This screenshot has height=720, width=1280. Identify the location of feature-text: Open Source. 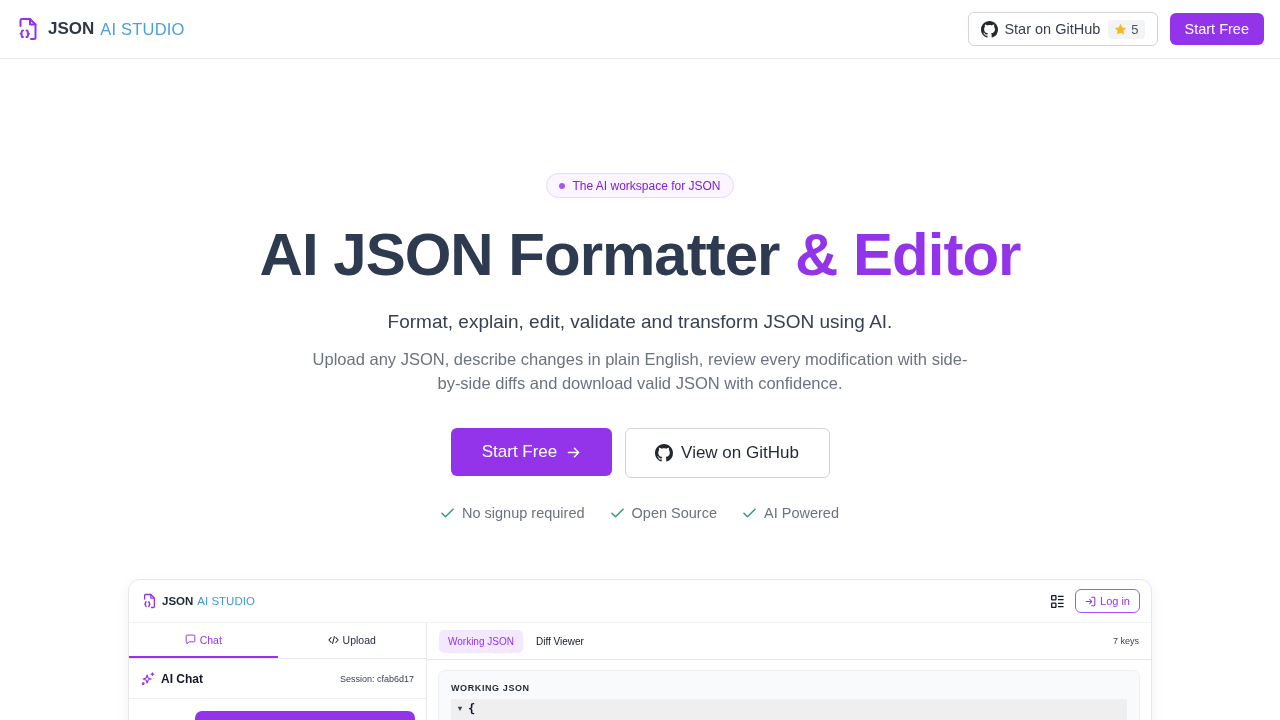
(674, 513).